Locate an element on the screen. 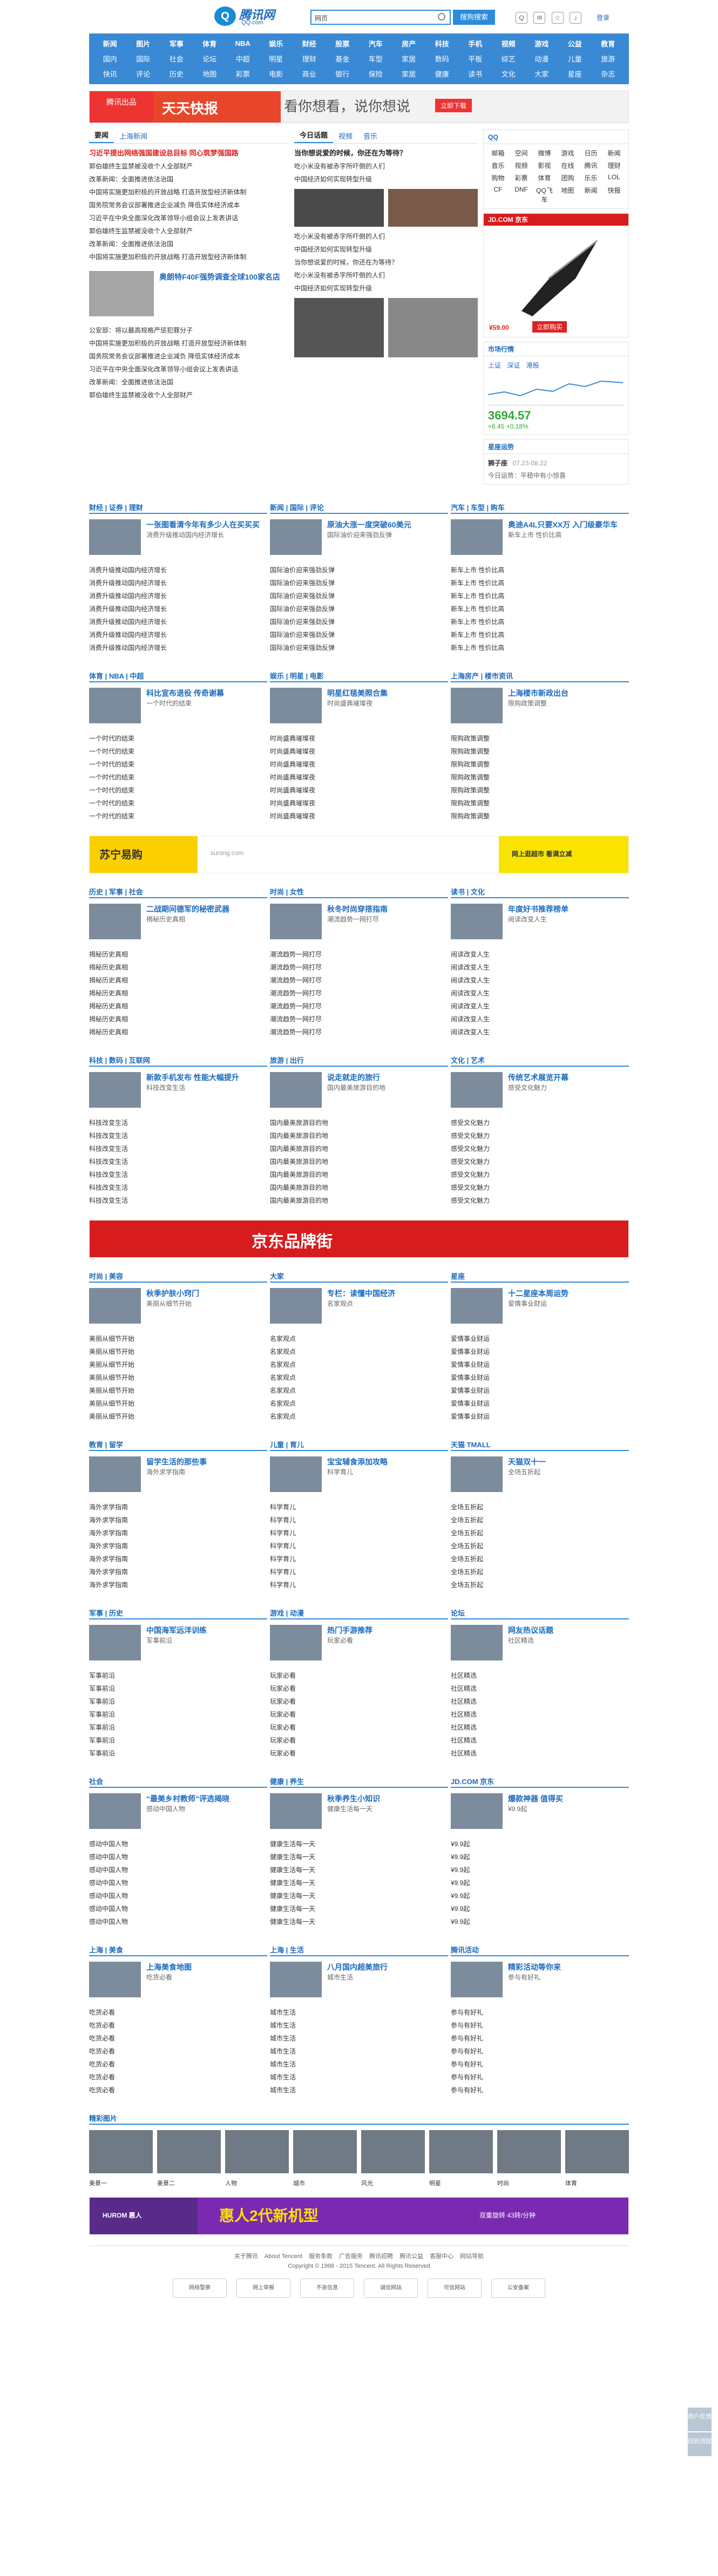  section-feature: 年度好书推荐榜单 阅读改变人生 is located at coordinates (540, 922).